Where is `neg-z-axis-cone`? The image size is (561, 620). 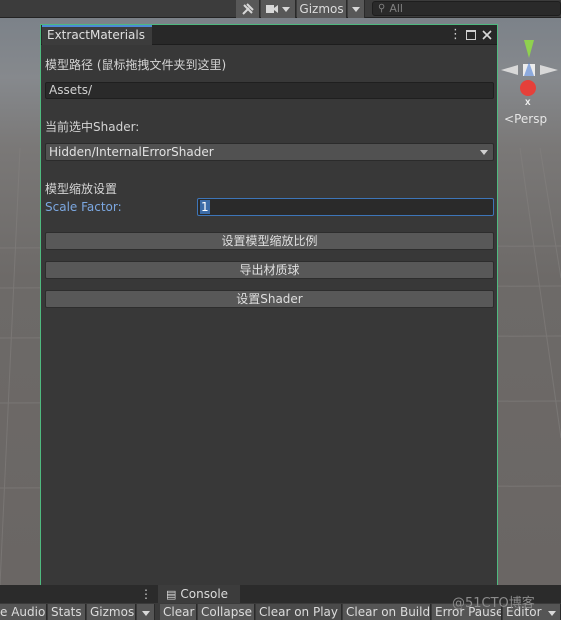
neg-z-axis-cone is located at coordinates (549, 70).